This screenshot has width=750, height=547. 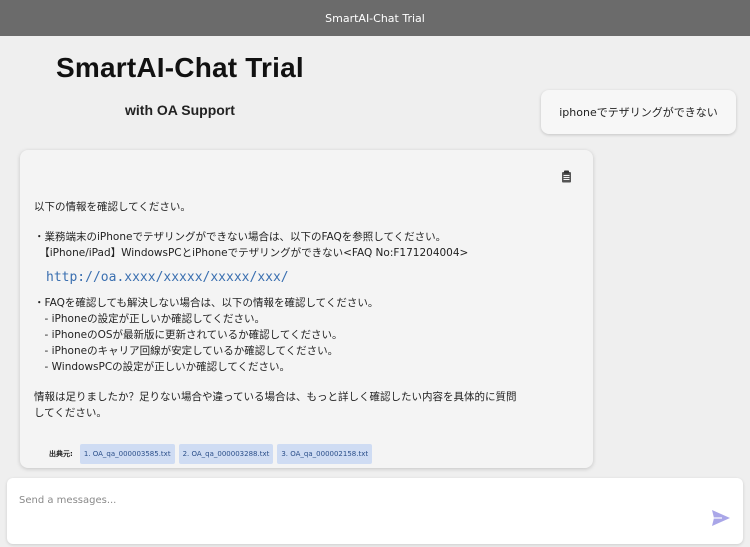 I want to click on message-line: - iPhoneのキャリア回線が安定しているか確認してください。, so click(x=186, y=351).